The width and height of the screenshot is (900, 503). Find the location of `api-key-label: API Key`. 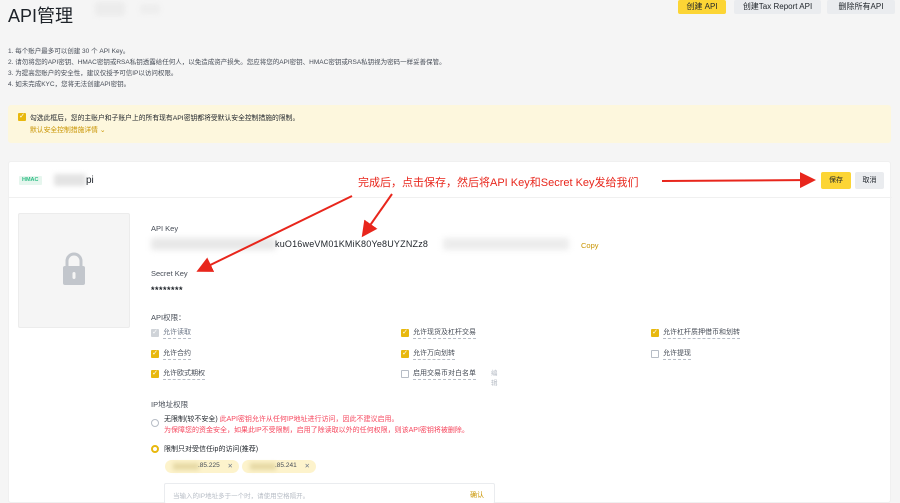

api-key-label: API Key is located at coordinates (165, 228).